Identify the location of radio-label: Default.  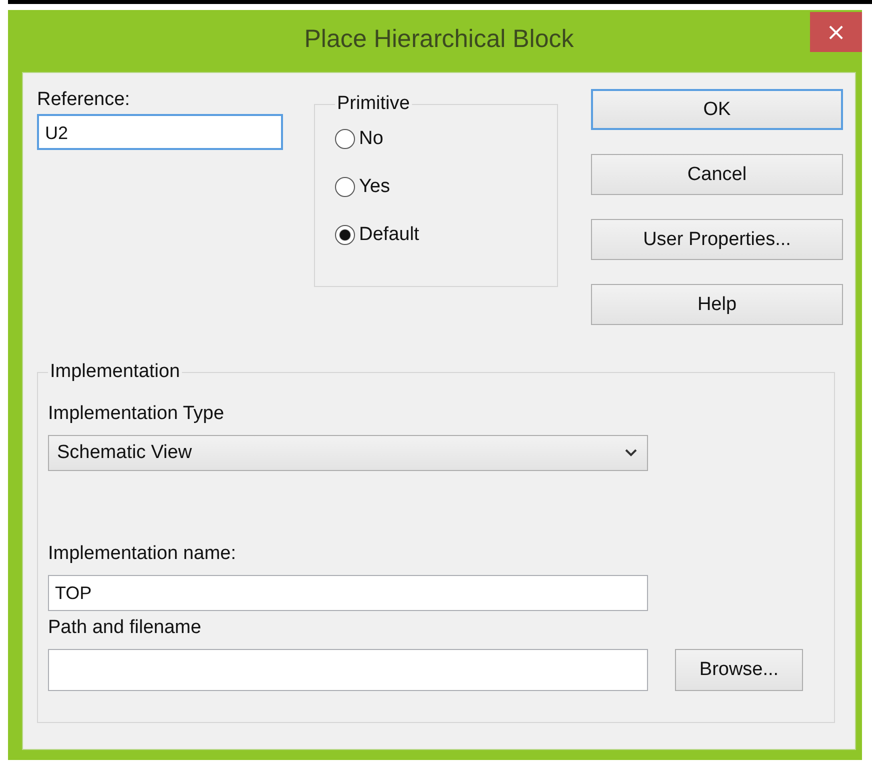
(389, 235).